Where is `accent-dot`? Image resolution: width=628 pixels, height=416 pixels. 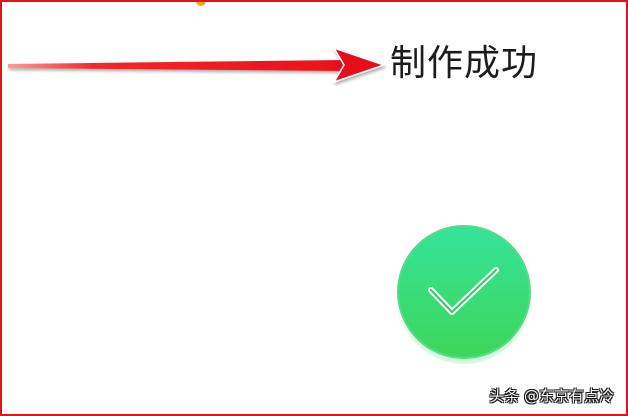 accent-dot is located at coordinates (201, 4).